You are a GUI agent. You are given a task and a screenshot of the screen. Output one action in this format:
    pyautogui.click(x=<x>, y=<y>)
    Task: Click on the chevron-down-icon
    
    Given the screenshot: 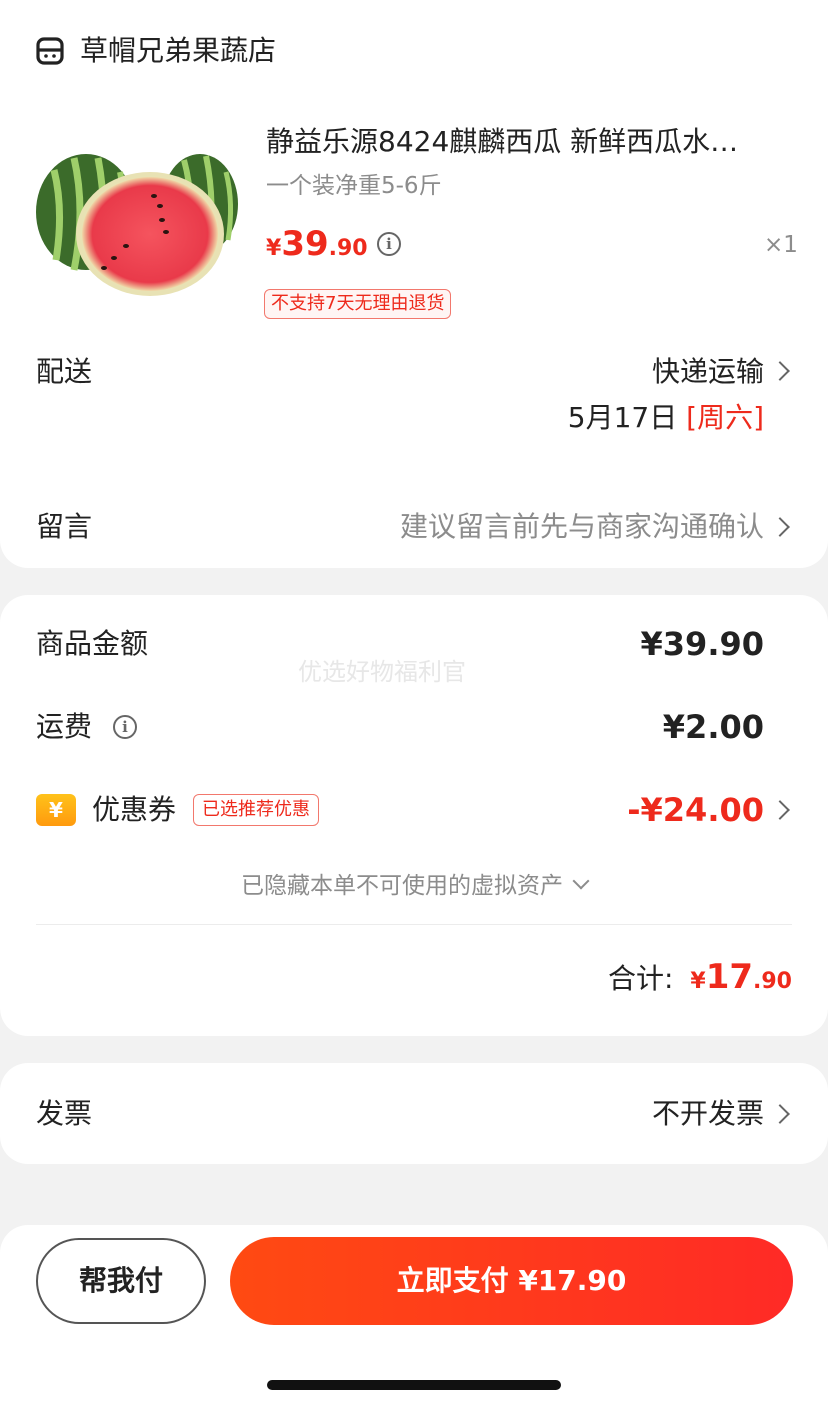 What is the action you would take?
    pyautogui.click(x=581, y=881)
    